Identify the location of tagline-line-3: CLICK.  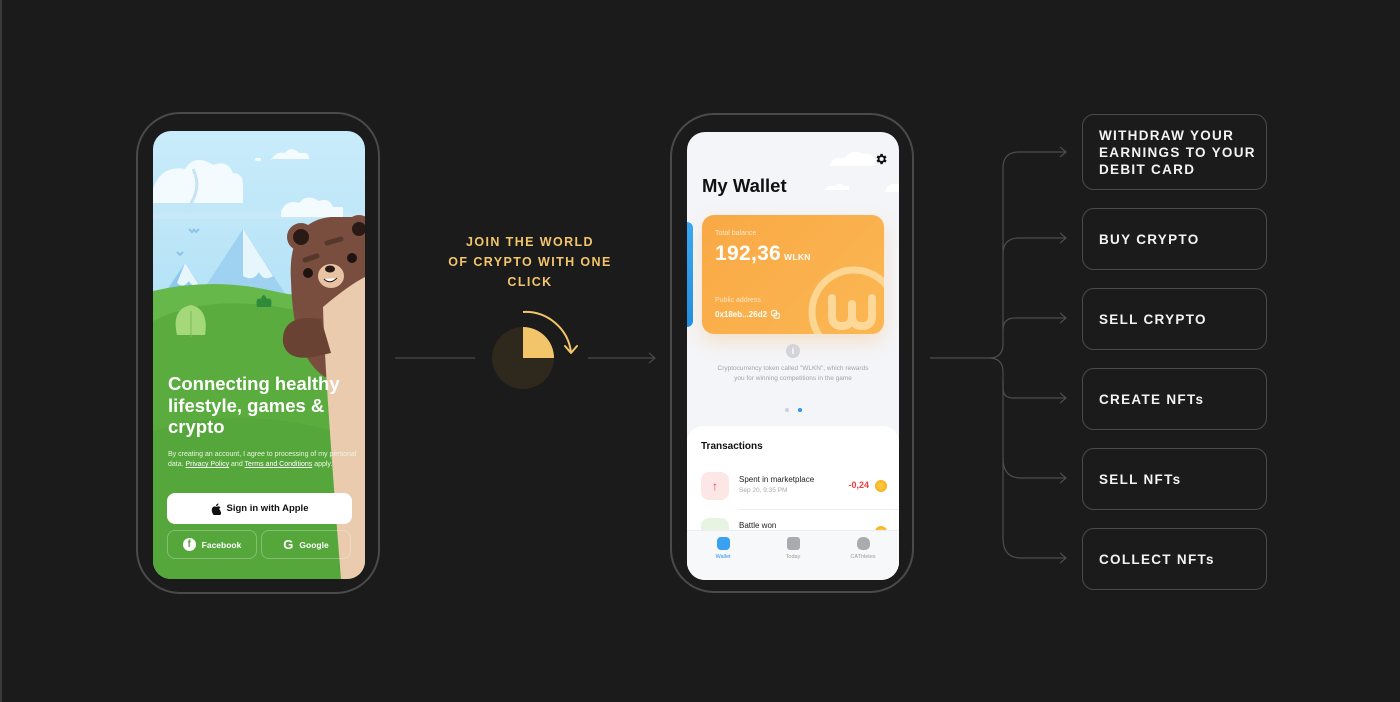
(530, 282).